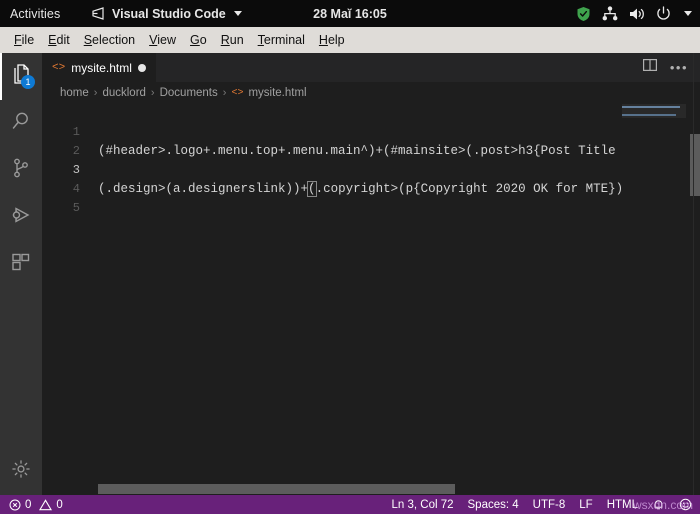 The image size is (700, 514). What do you see at coordinates (277, 93) in the screenshot?
I see `breadcrumb-item-file: mysite.html` at bounding box center [277, 93].